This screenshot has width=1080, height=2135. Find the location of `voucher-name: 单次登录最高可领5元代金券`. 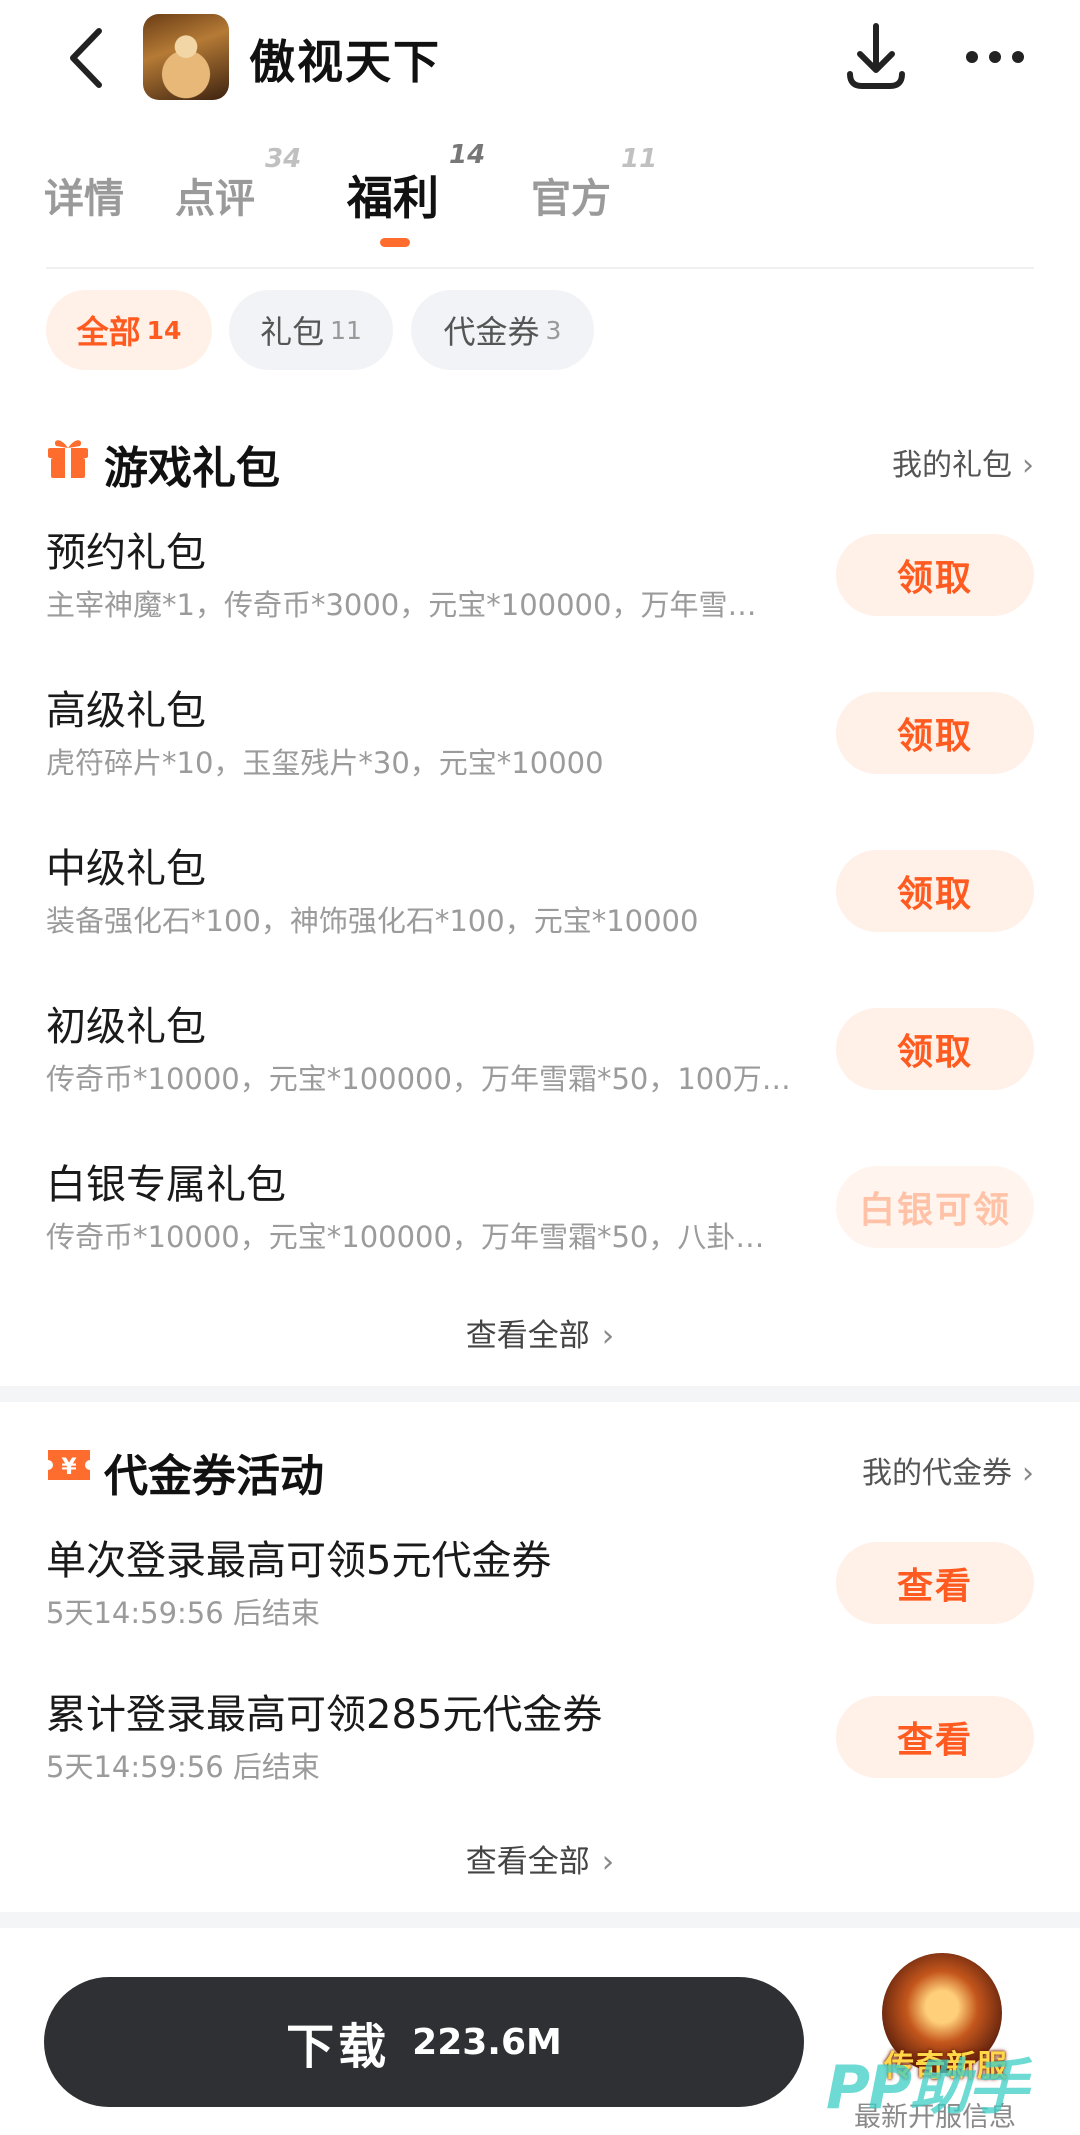

voucher-name: 单次登录最高可领5元代金券 is located at coordinates (299, 1561).